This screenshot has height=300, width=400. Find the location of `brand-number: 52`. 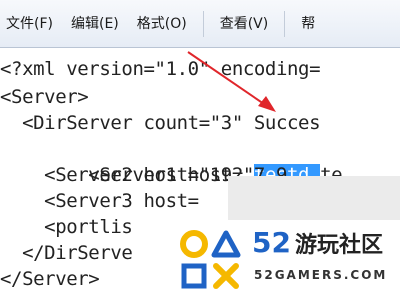

brand-number: 52 is located at coordinates (271, 242).